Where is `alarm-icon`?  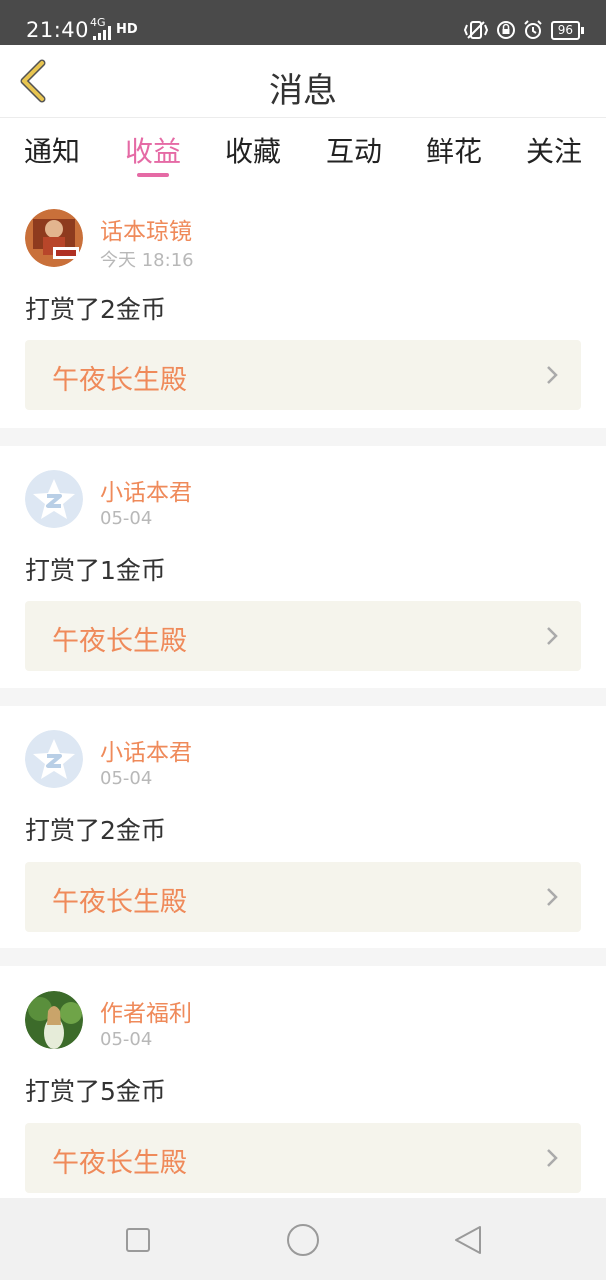 alarm-icon is located at coordinates (533, 29).